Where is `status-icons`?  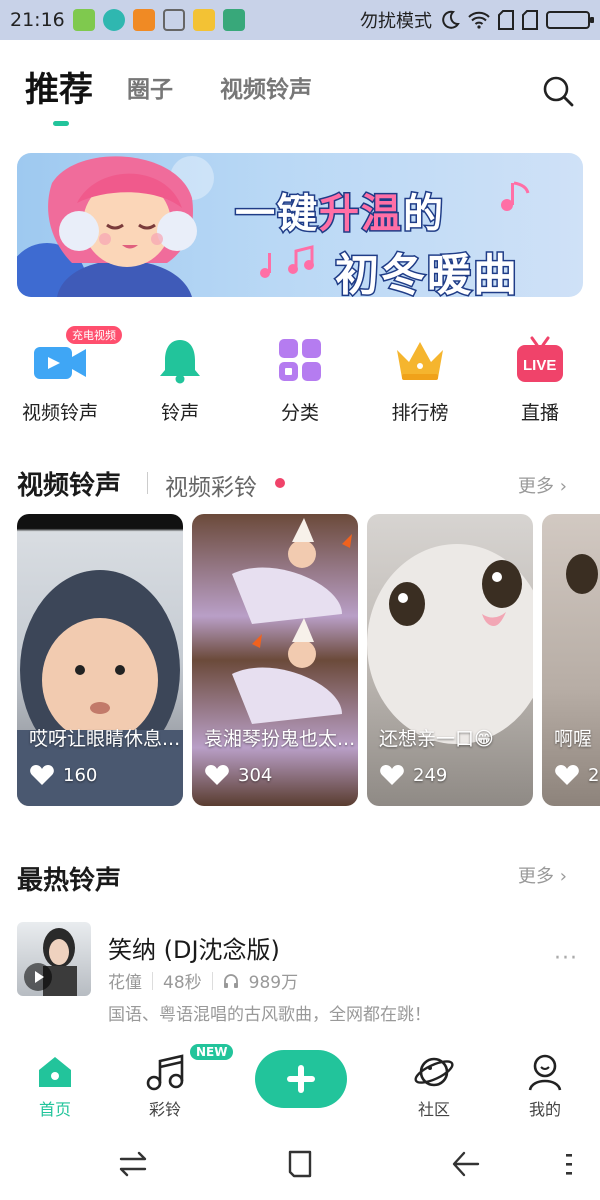 status-icons is located at coordinates (158, 20).